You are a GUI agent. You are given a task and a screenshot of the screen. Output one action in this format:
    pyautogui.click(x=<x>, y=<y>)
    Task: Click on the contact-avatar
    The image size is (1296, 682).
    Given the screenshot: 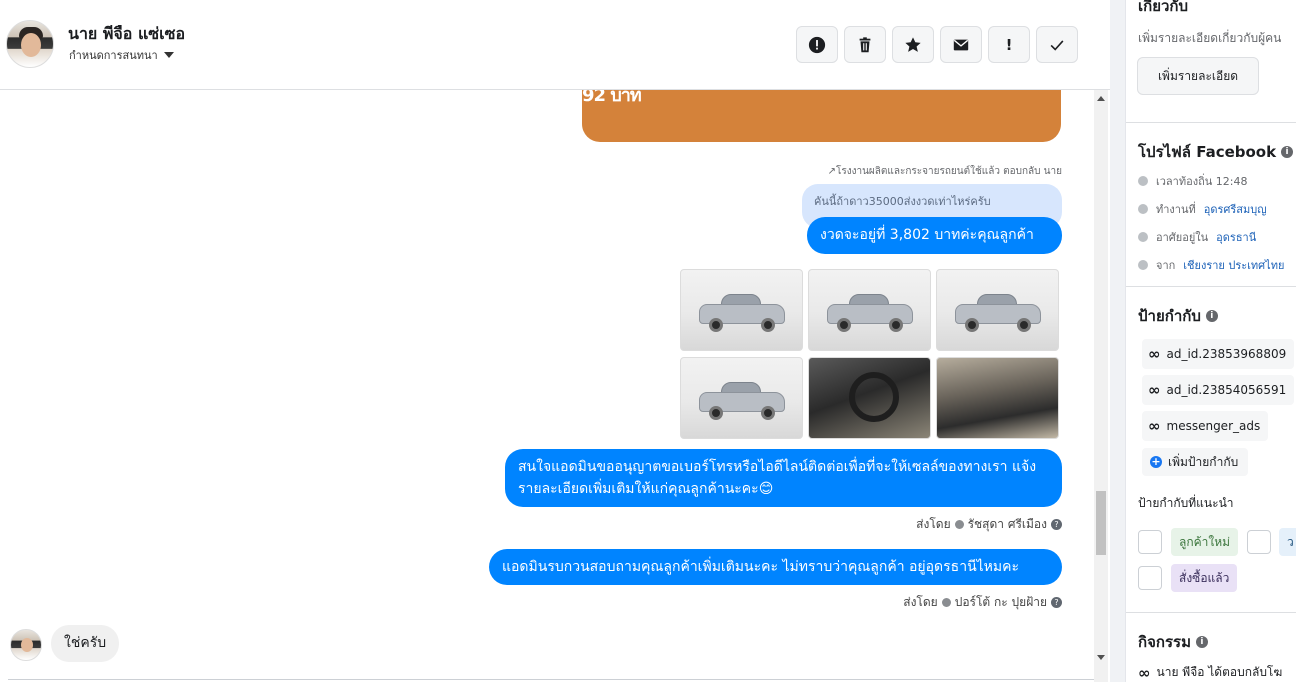 What is the action you would take?
    pyautogui.click(x=30, y=44)
    